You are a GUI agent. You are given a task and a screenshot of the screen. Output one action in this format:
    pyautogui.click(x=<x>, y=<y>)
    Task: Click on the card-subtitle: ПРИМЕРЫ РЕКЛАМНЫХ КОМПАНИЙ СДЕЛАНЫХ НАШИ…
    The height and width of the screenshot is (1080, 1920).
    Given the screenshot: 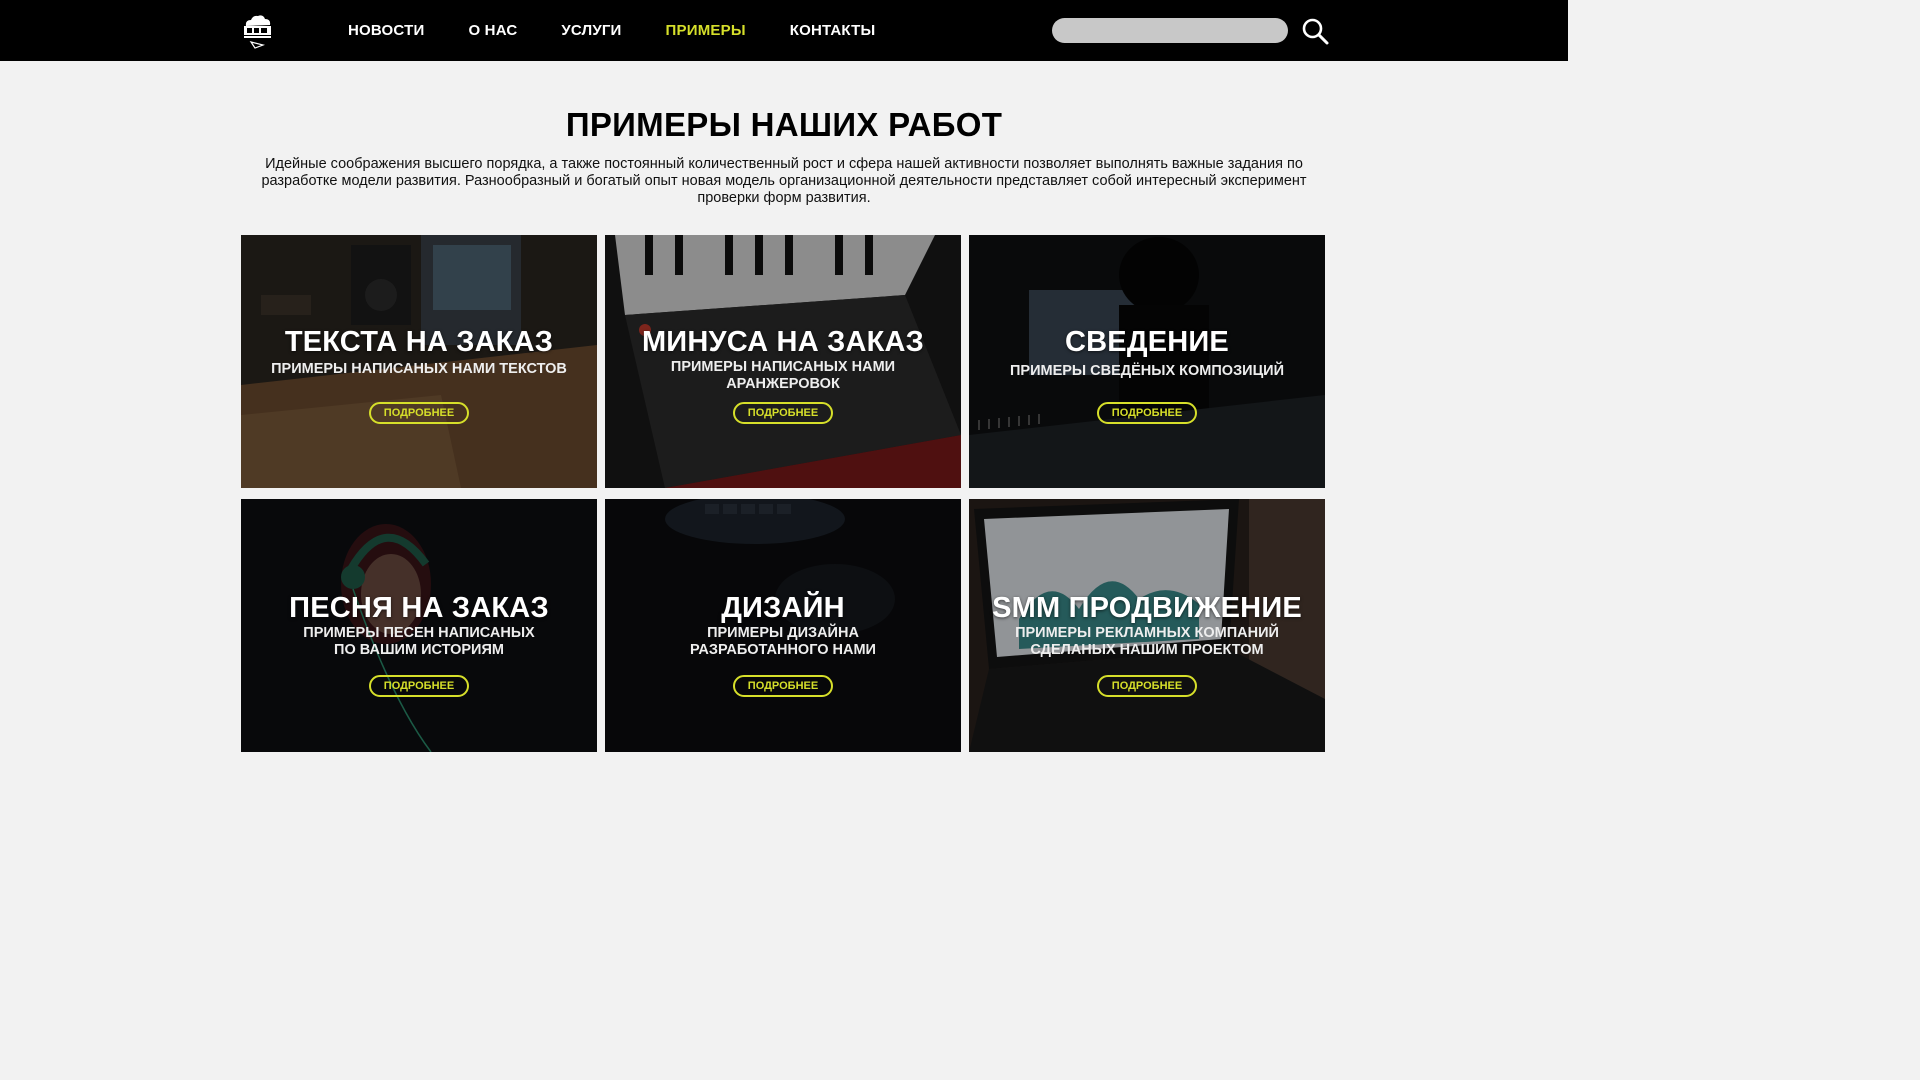 What is the action you would take?
    pyautogui.click(x=1147, y=641)
    